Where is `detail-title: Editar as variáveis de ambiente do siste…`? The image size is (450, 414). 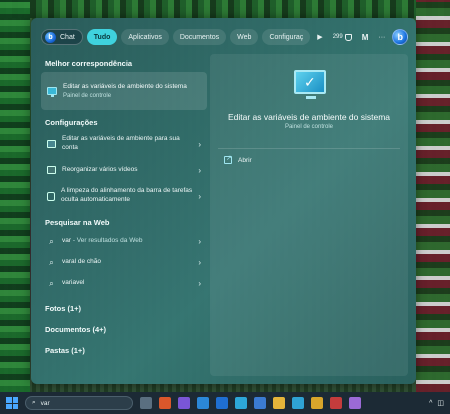
detail-title: Editar as variáveis de ambiente do siste… is located at coordinates (309, 117).